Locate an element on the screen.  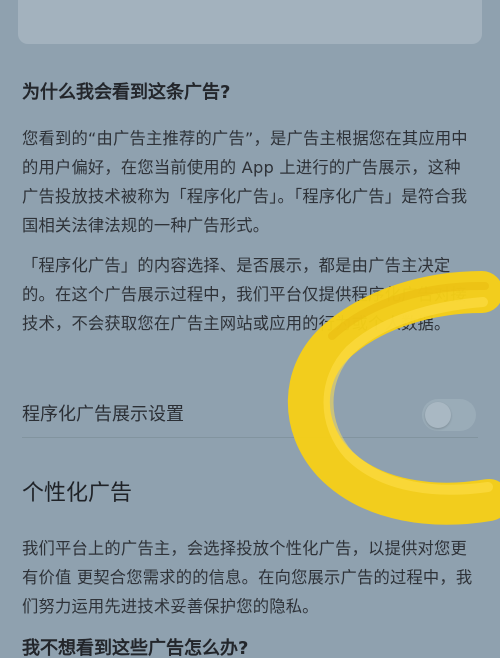
toggle-knob is located at coordinates (438, 415).